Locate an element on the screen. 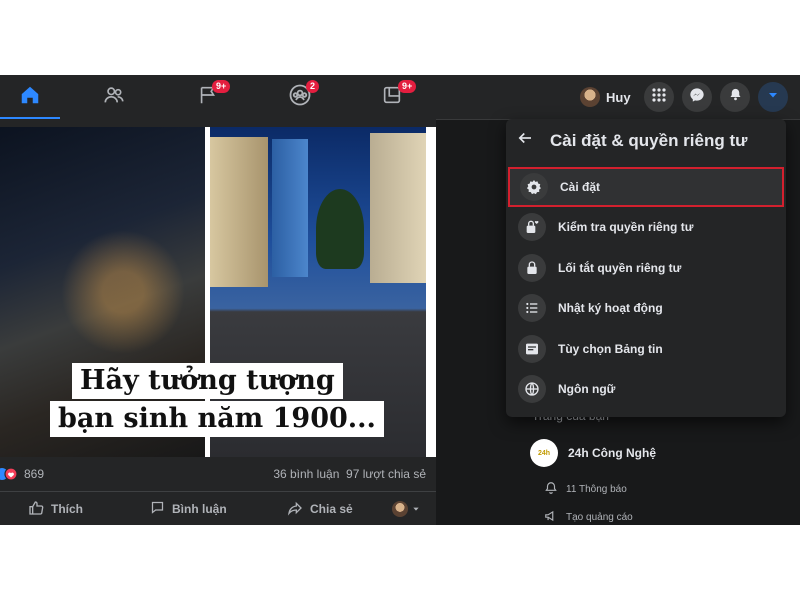  back-arrow-icon is located at coordinates (525, 140).